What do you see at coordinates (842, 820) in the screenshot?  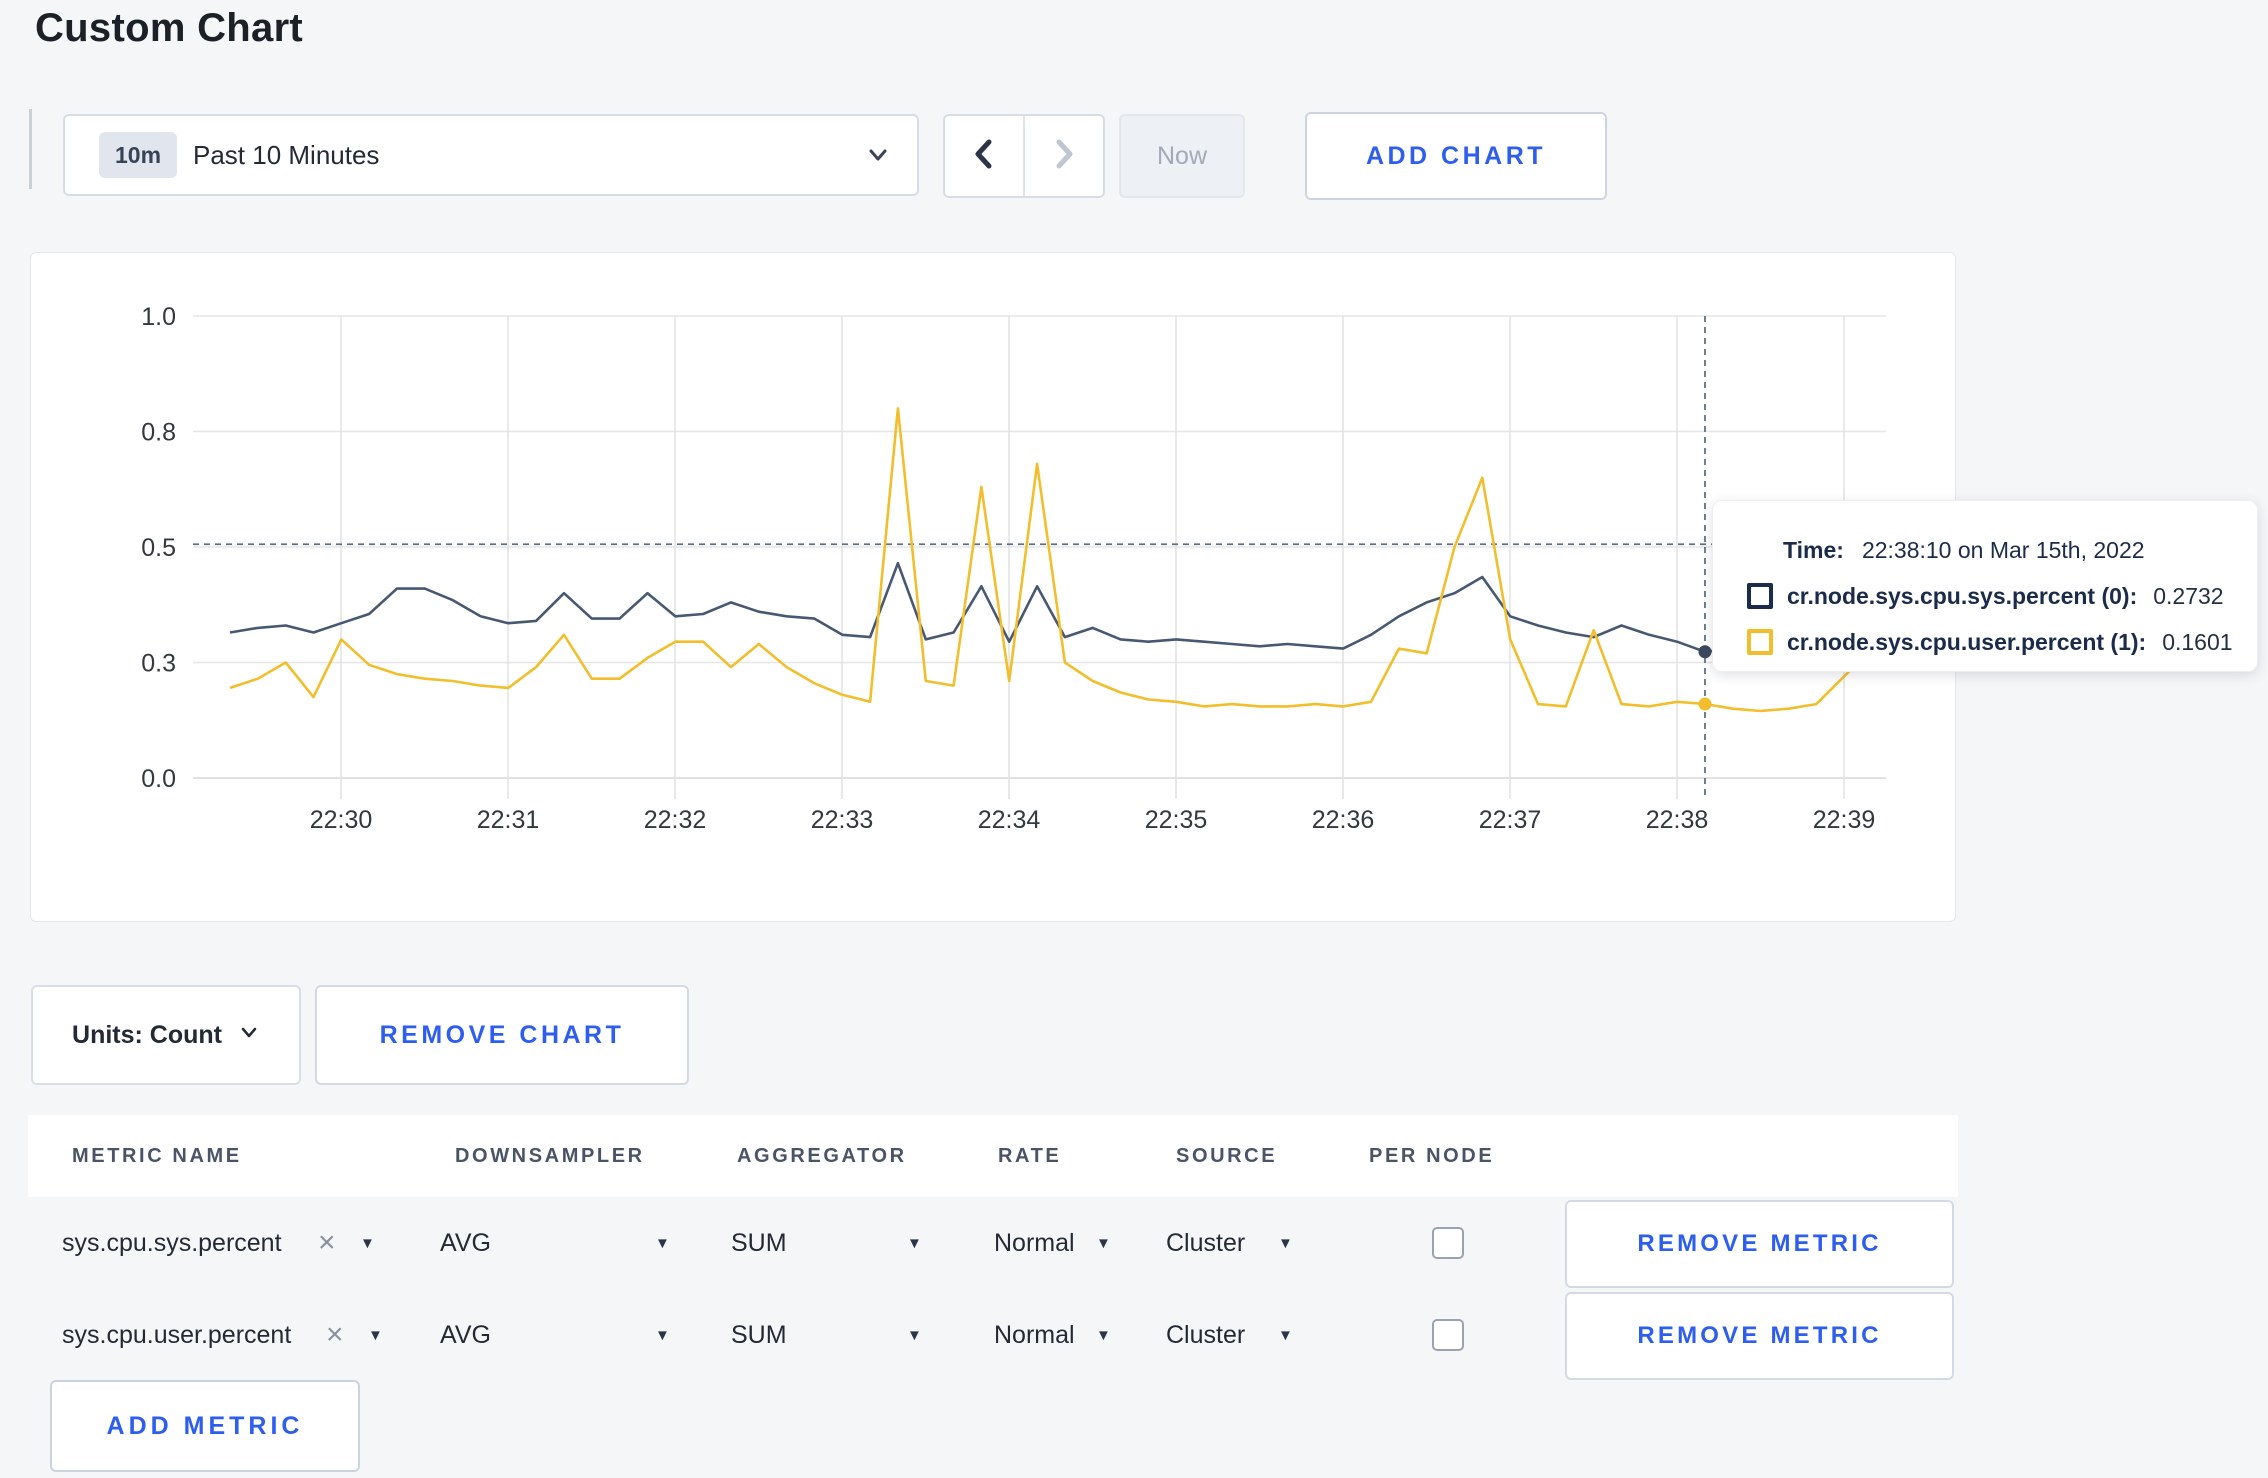 I see `x-axis-tick-label: 22:33` at bounding box center [842, 820].